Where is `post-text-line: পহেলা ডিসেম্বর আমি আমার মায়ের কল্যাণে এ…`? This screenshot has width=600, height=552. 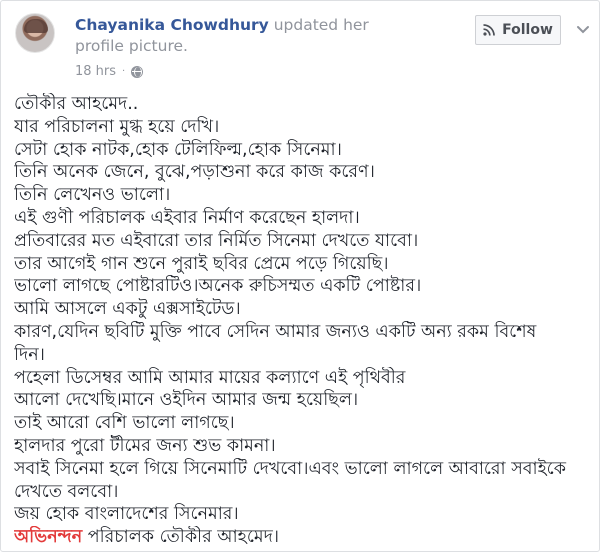
post-text-line: পহেলা ডিসেম্বর আমি আমার মায়ের কল্যাণে এ… is located at coordinates (210, 377).